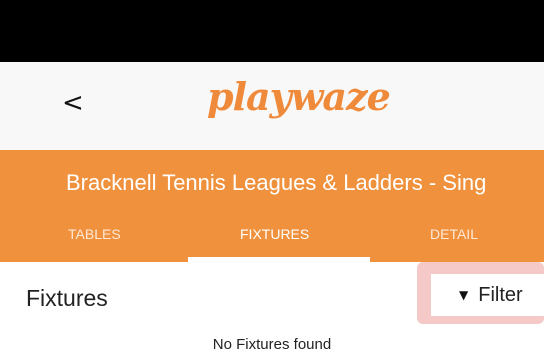 This screenshot has height=353, width=544. Describe the element at coordinates (94, 234) in the screenshot. I see `tab-tables: TABLES` at that location.